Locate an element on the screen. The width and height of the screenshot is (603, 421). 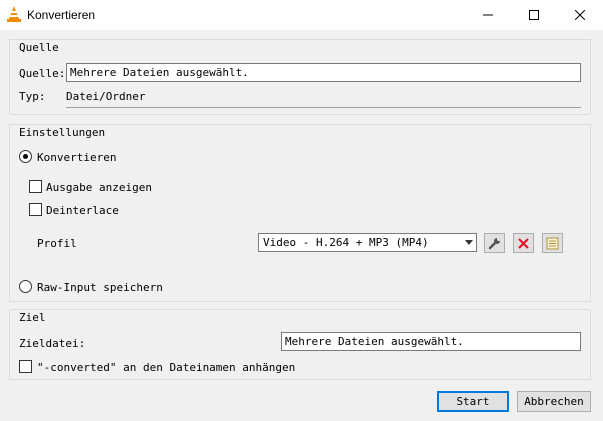
source-divider is located at coordinates (323, 107).